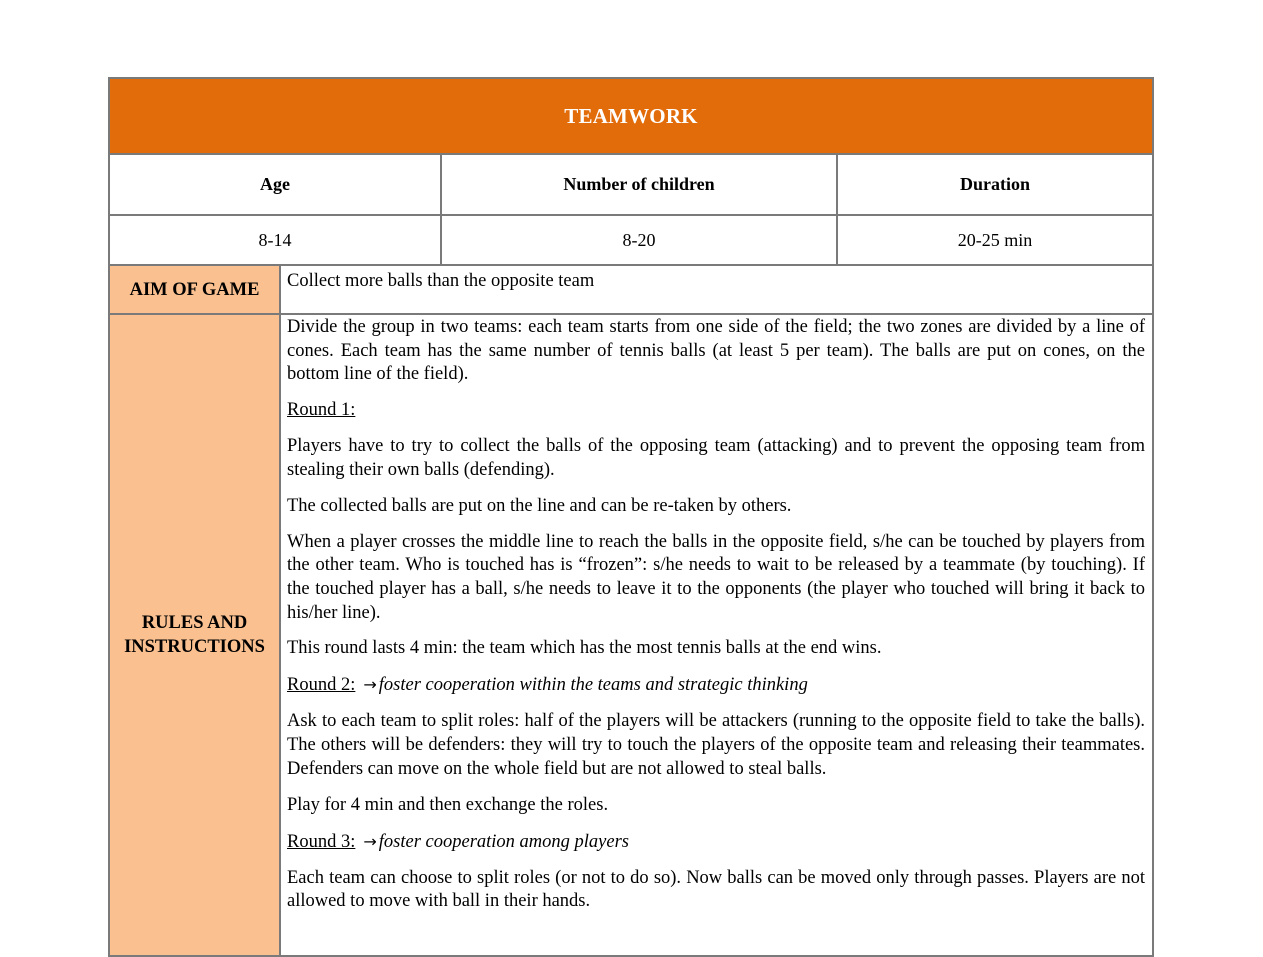 The width and height of the screenshot is (1263, 957). Describe the element at coordinates (321, 410) in the screenshot. I see `round1-heading-text: Round 1:` at that location.